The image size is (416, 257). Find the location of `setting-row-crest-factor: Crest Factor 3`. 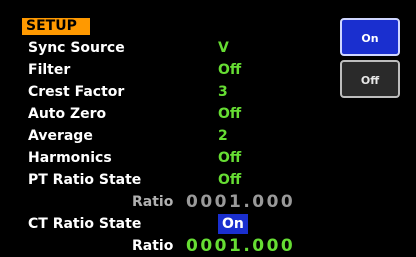

setting-row-crest-factor: Crest Factor 3 is located at coordinates (165, 92).